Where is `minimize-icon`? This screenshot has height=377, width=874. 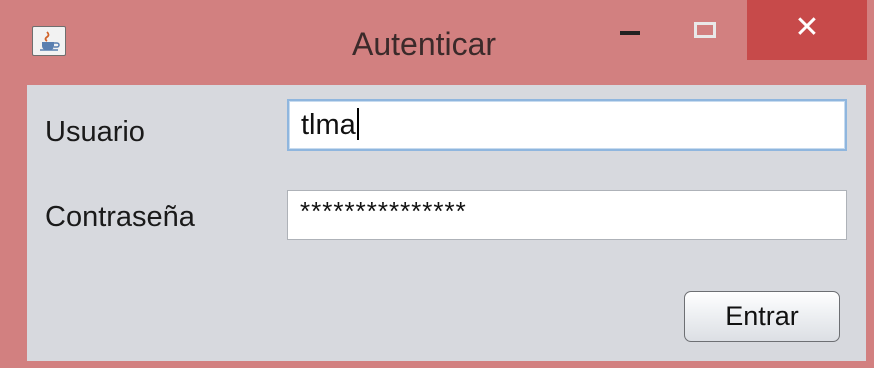
minimize-icon is located at coordinates (630, 33).